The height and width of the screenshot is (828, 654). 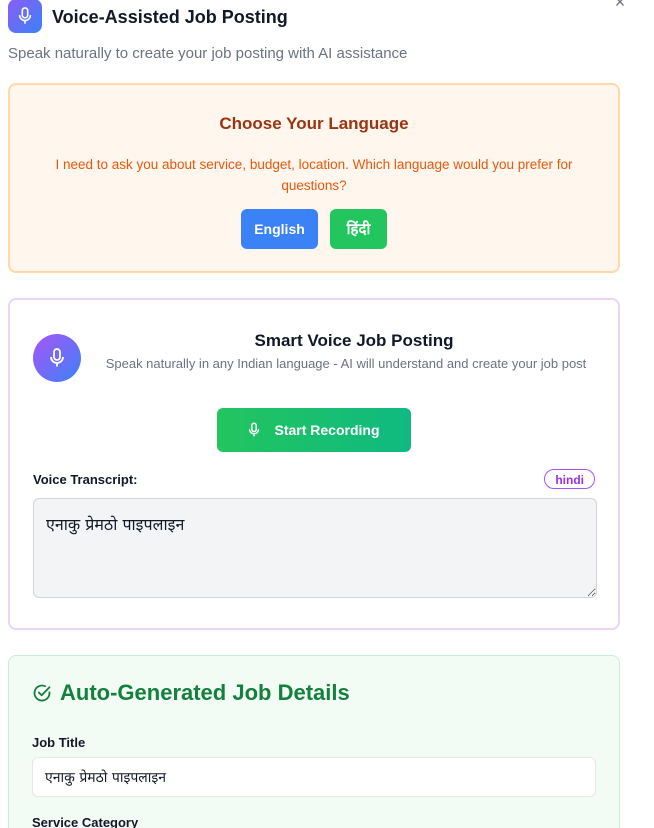 I want to click on start-recording-label: Start Recording, so click(x=327, y=430).